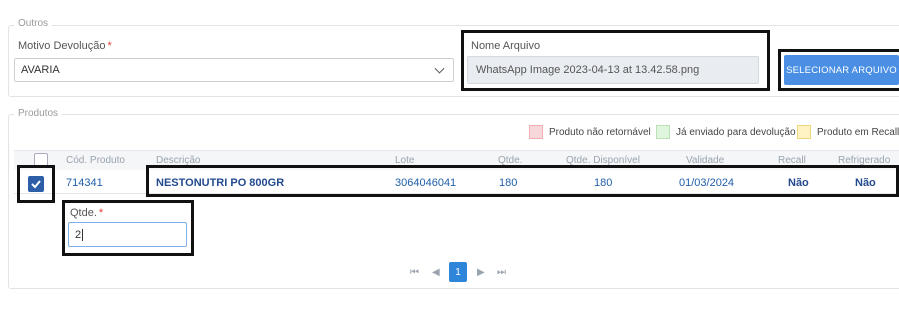 The width and height of the screenshot is (899, 311). I want to click on column-header-codigo: Cód. Produto, so click(95, 160).